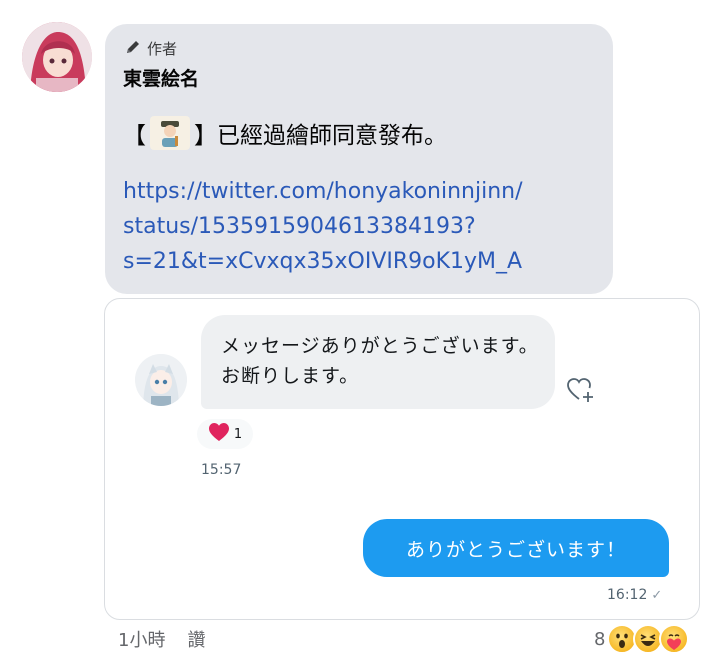 Image resolution: width=720 pixels, height=658 pixels. What do you see at coordinates (238, 434) in the screenshot?
I see `reaction-count: 1` at bounding box center [238, 434].